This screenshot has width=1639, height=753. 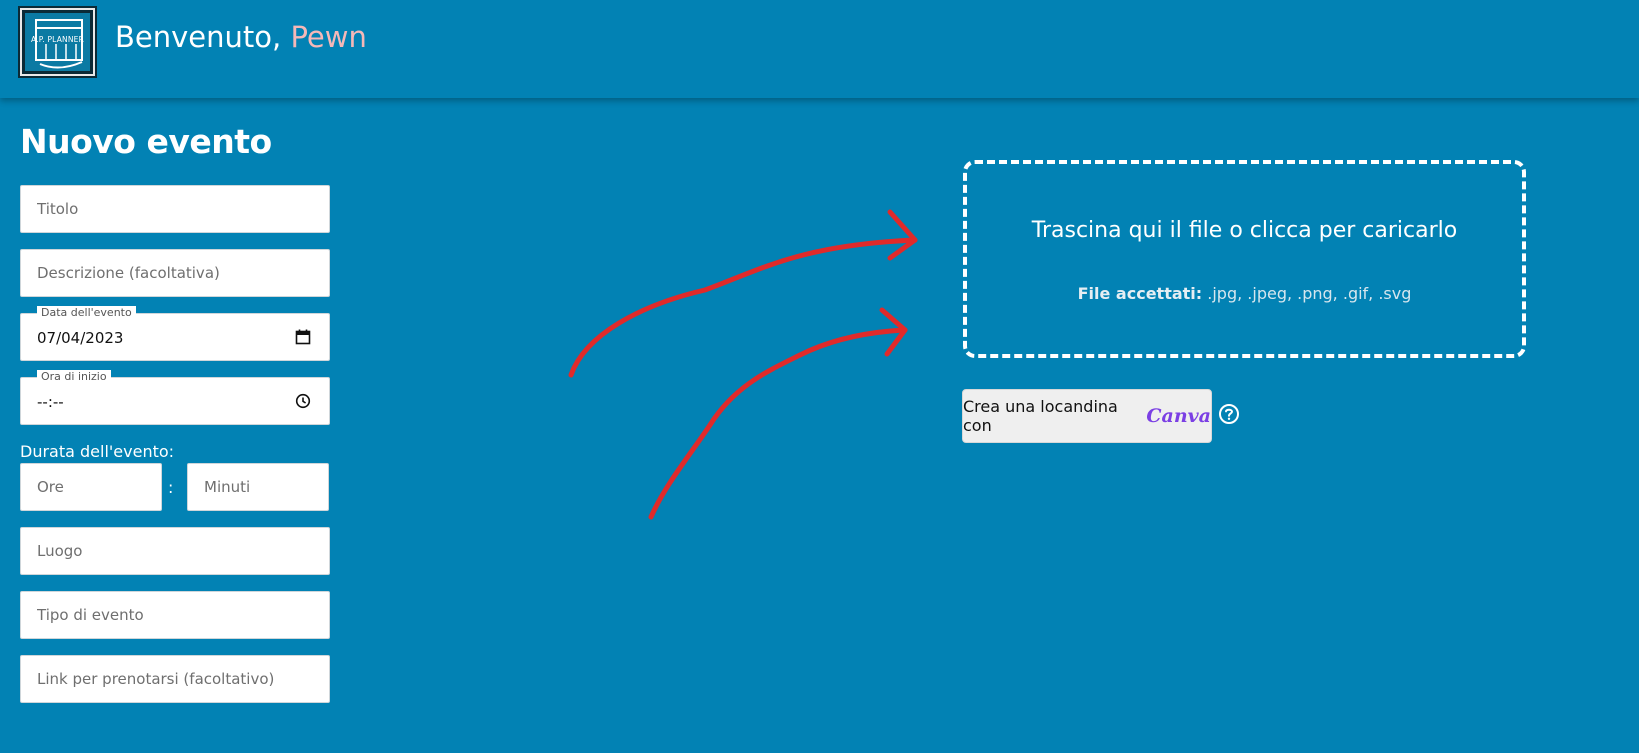 I want to click on app-logo: A.P. PLANNER, so click(x=57, y=42).